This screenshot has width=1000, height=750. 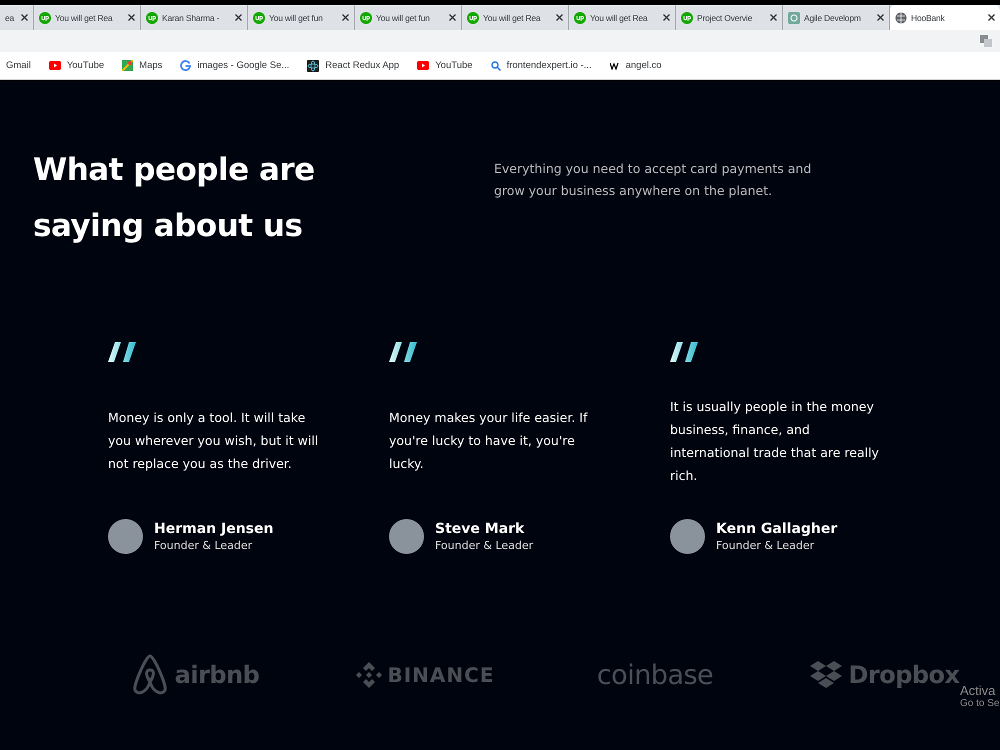 What do you see at coordinates (150, 65) in the screenshot?
I see `bookmark-link: Maps` at bounding box center [150, 65].